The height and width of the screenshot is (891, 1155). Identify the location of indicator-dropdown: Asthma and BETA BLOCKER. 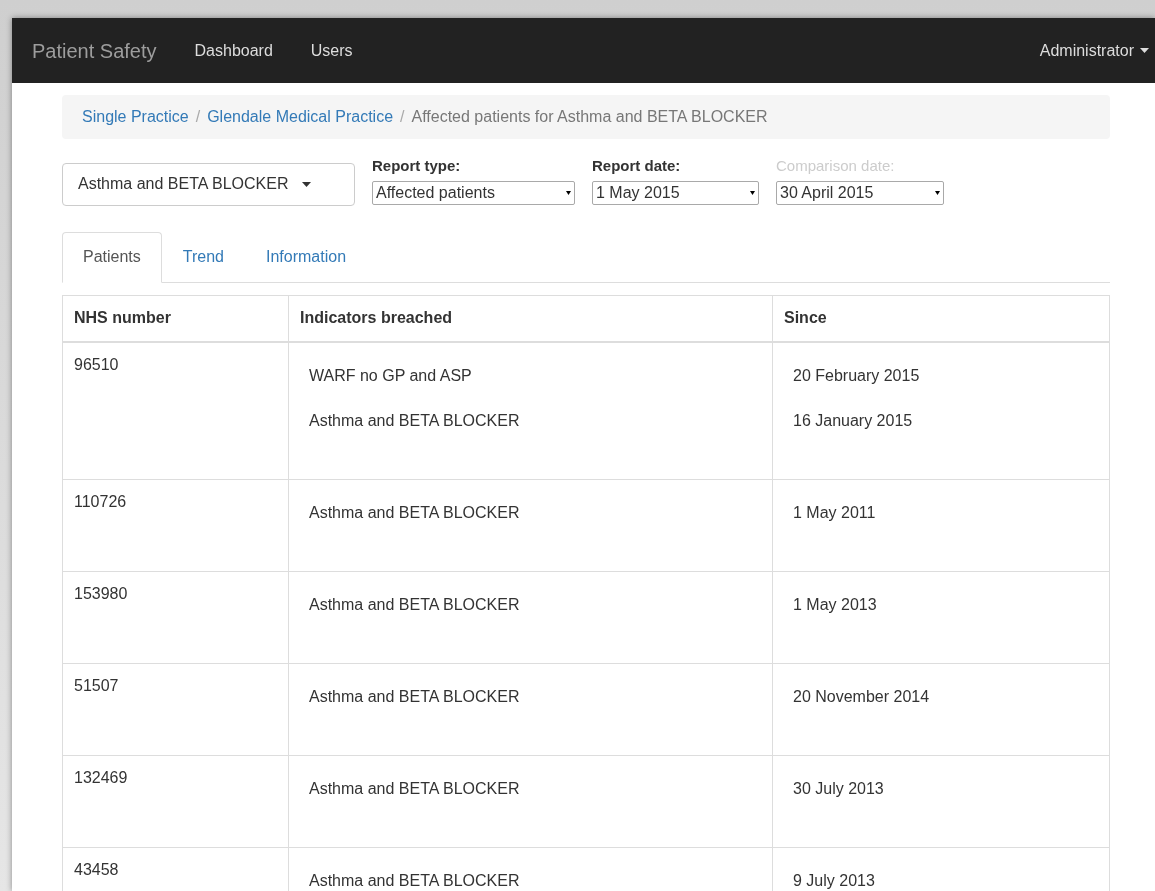
(208, 184).